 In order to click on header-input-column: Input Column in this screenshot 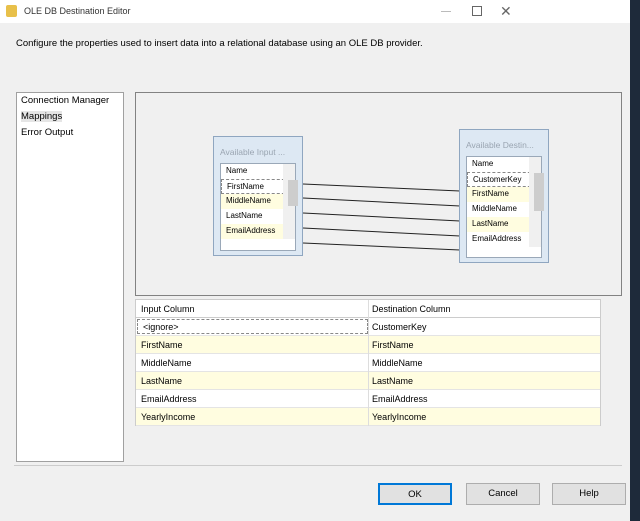, I will do `click(168, 309)`.